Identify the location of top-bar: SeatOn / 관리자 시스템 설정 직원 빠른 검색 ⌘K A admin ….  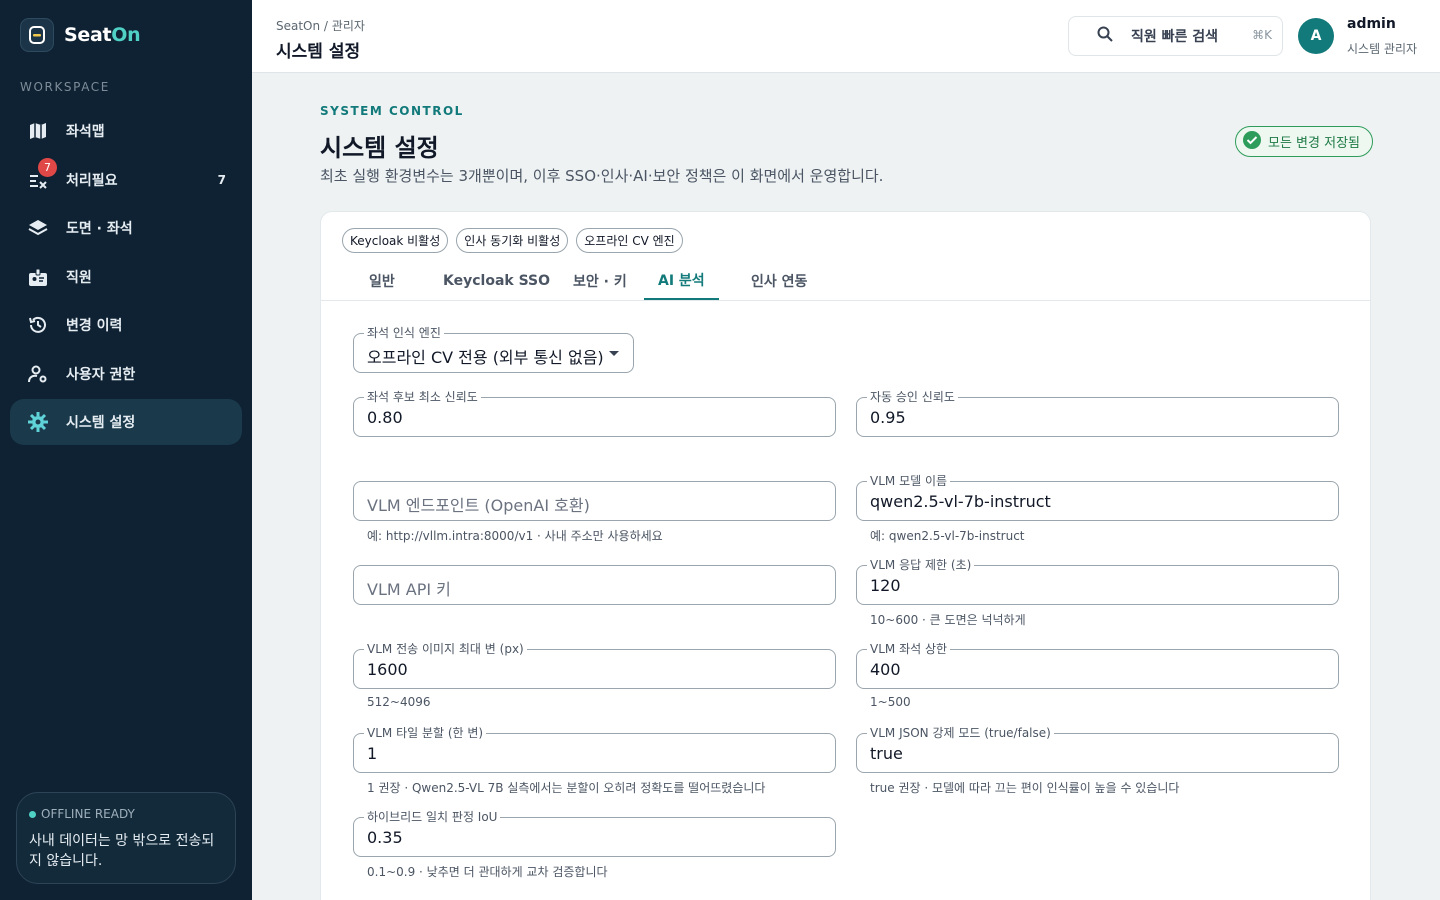
(846, 36).